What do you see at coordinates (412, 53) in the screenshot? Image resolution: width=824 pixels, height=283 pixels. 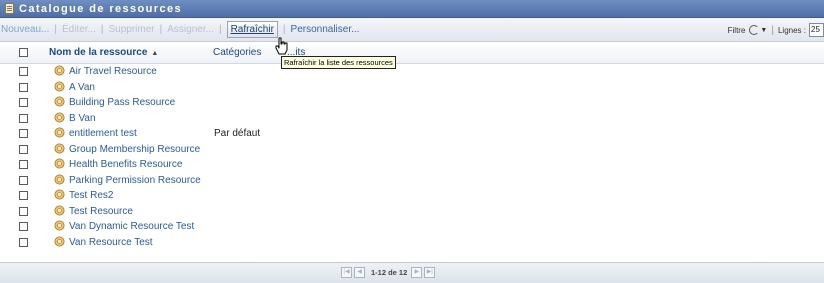 I see `table-header: Nom de la ressource ▲ Catégories ...its` at bounding box center [412, 53].